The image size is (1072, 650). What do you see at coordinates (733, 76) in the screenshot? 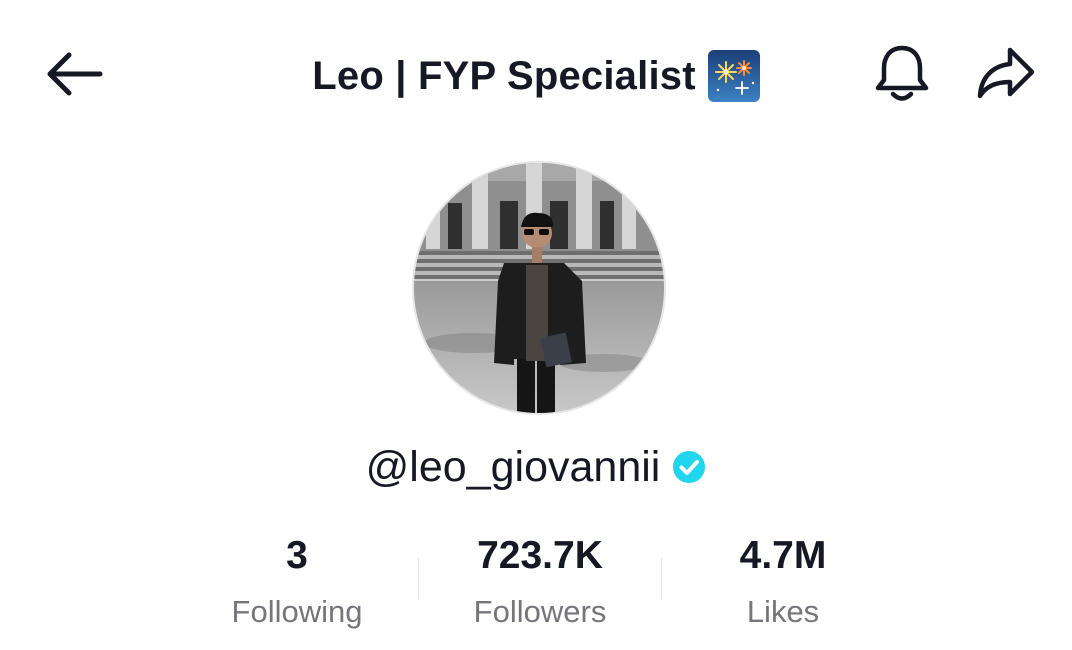
I see `fireworks-icon` at bounding box center [733, 76].